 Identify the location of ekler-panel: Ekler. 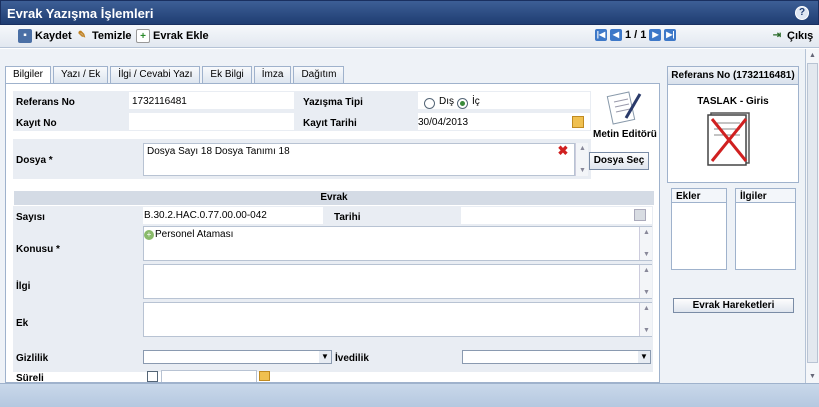
(699, 229).